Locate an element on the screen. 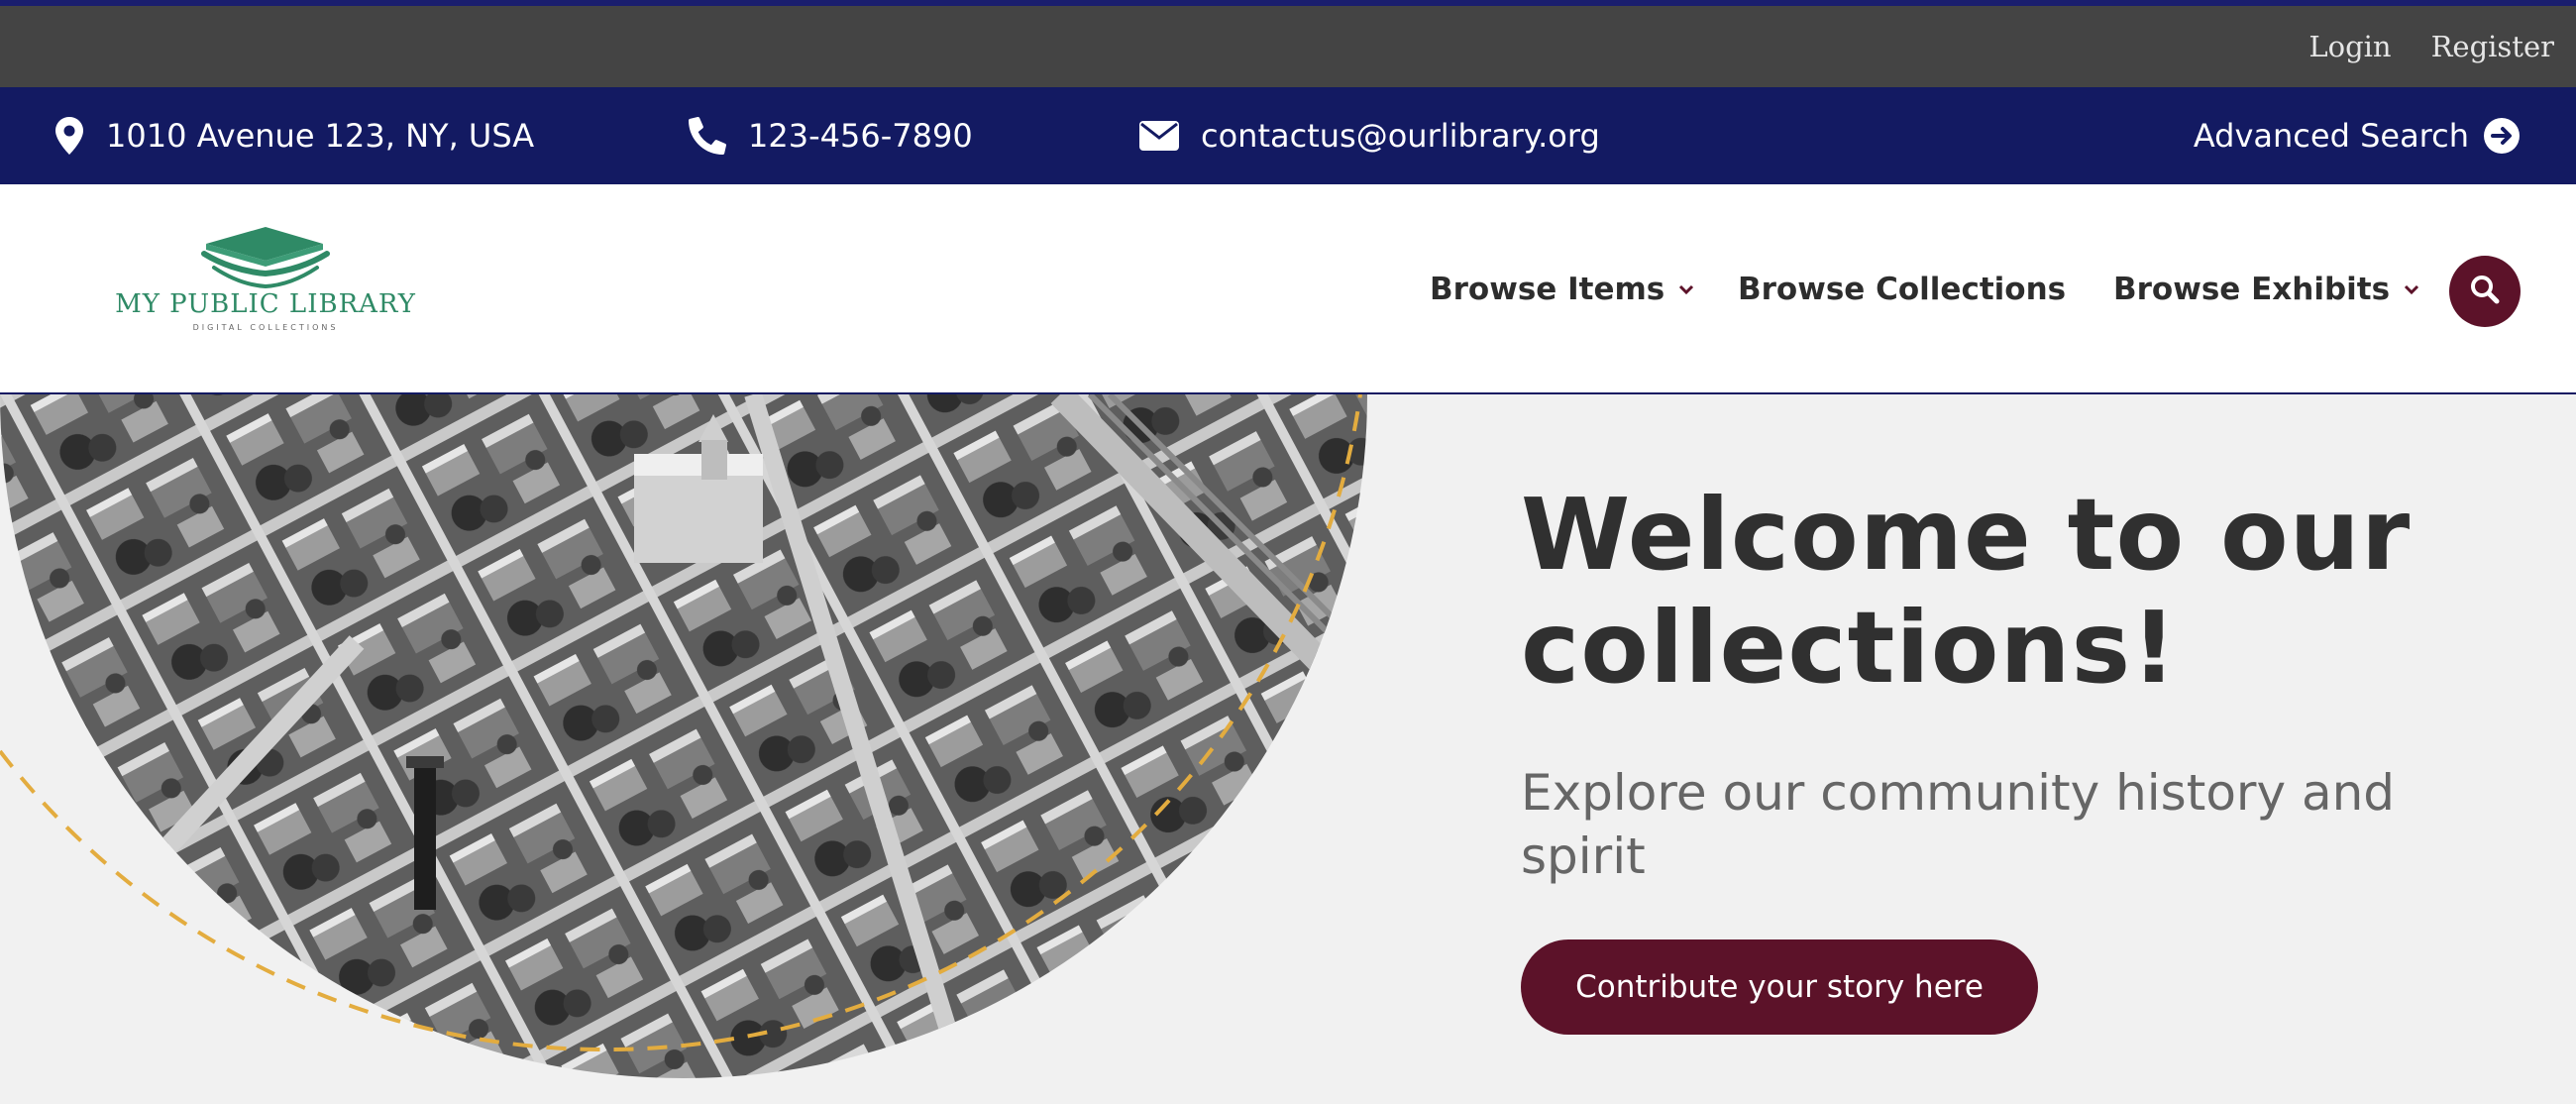 Image resolution: width=2576 pixels, height=1104 pixels. logo-title: MY PUBLIC LIBRARY is located at coordinates (265, 304).